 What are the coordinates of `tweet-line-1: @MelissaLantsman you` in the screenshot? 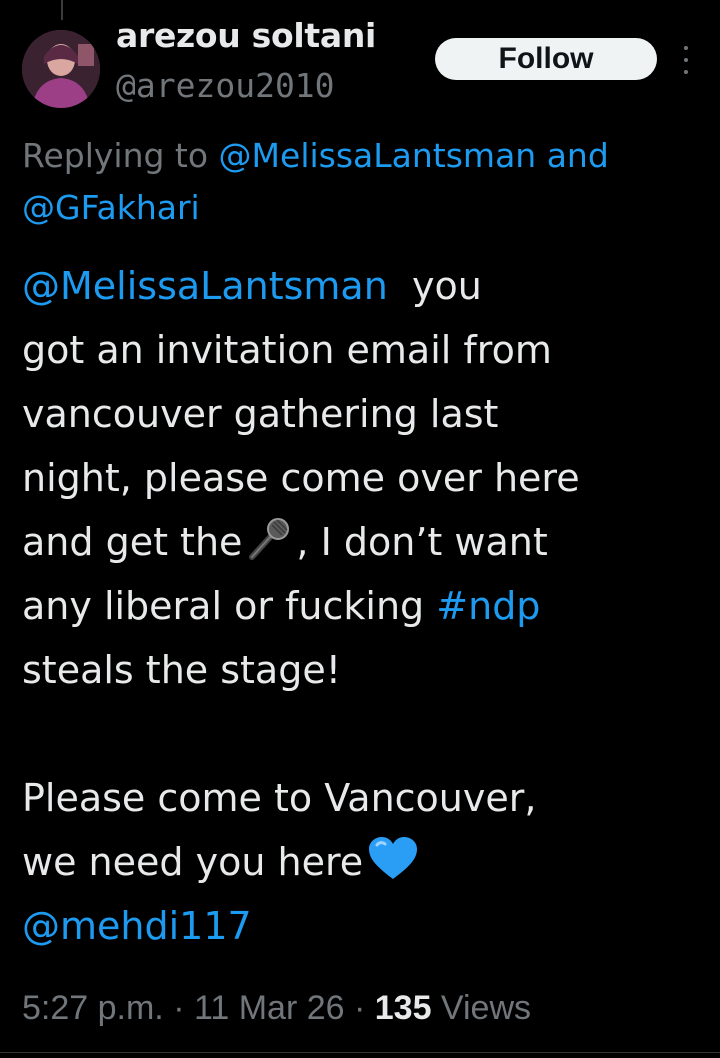 It's located at (367, 286).